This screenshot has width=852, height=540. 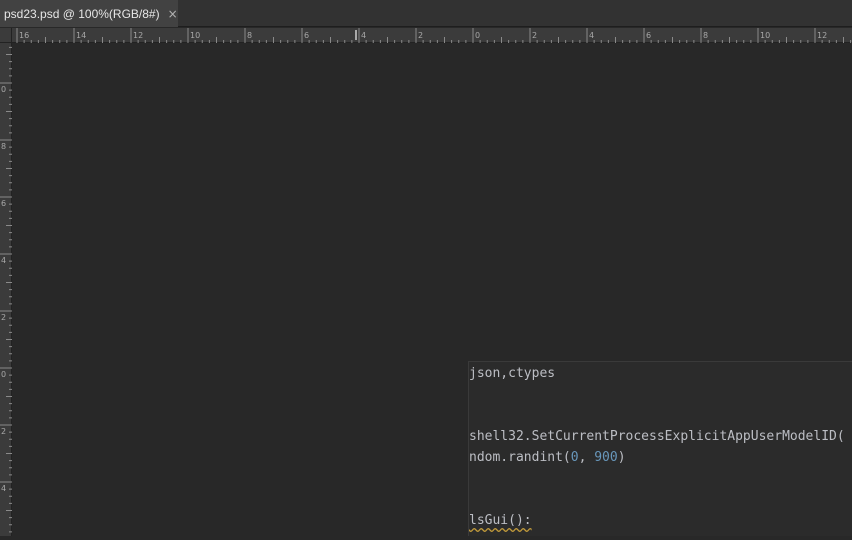 What do you see at coordinates (520, 457) in the screenshot?
I see `code-call-text: ndom.randint(` at bounding box center [520, 457].